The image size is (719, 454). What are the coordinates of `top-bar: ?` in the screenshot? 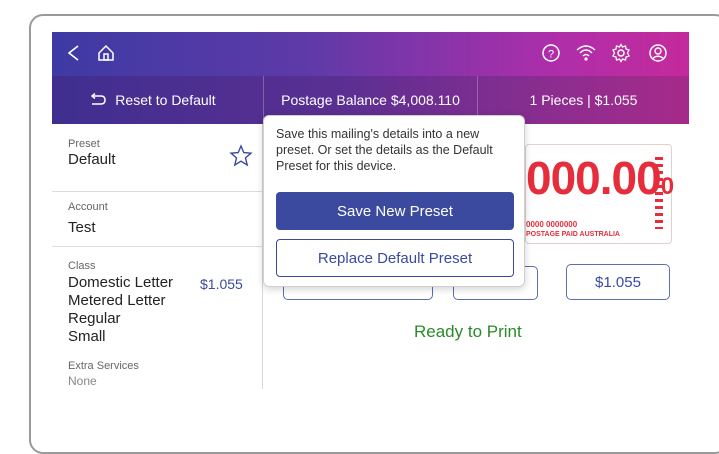 It's located at (370, 54).